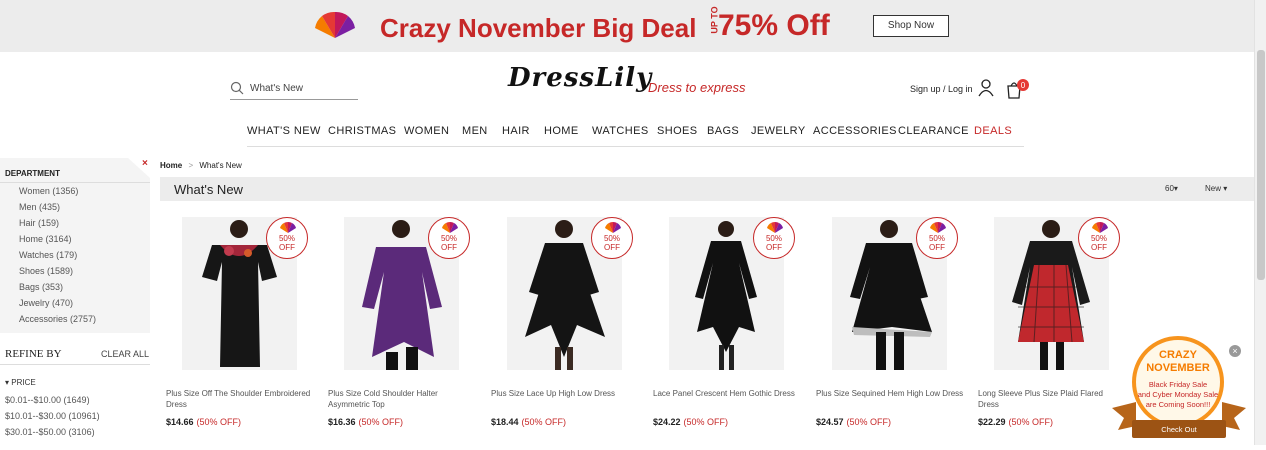 This screenshot has width=1266, height=450. I want to click on nav-home: HOME, so click(561, 131).